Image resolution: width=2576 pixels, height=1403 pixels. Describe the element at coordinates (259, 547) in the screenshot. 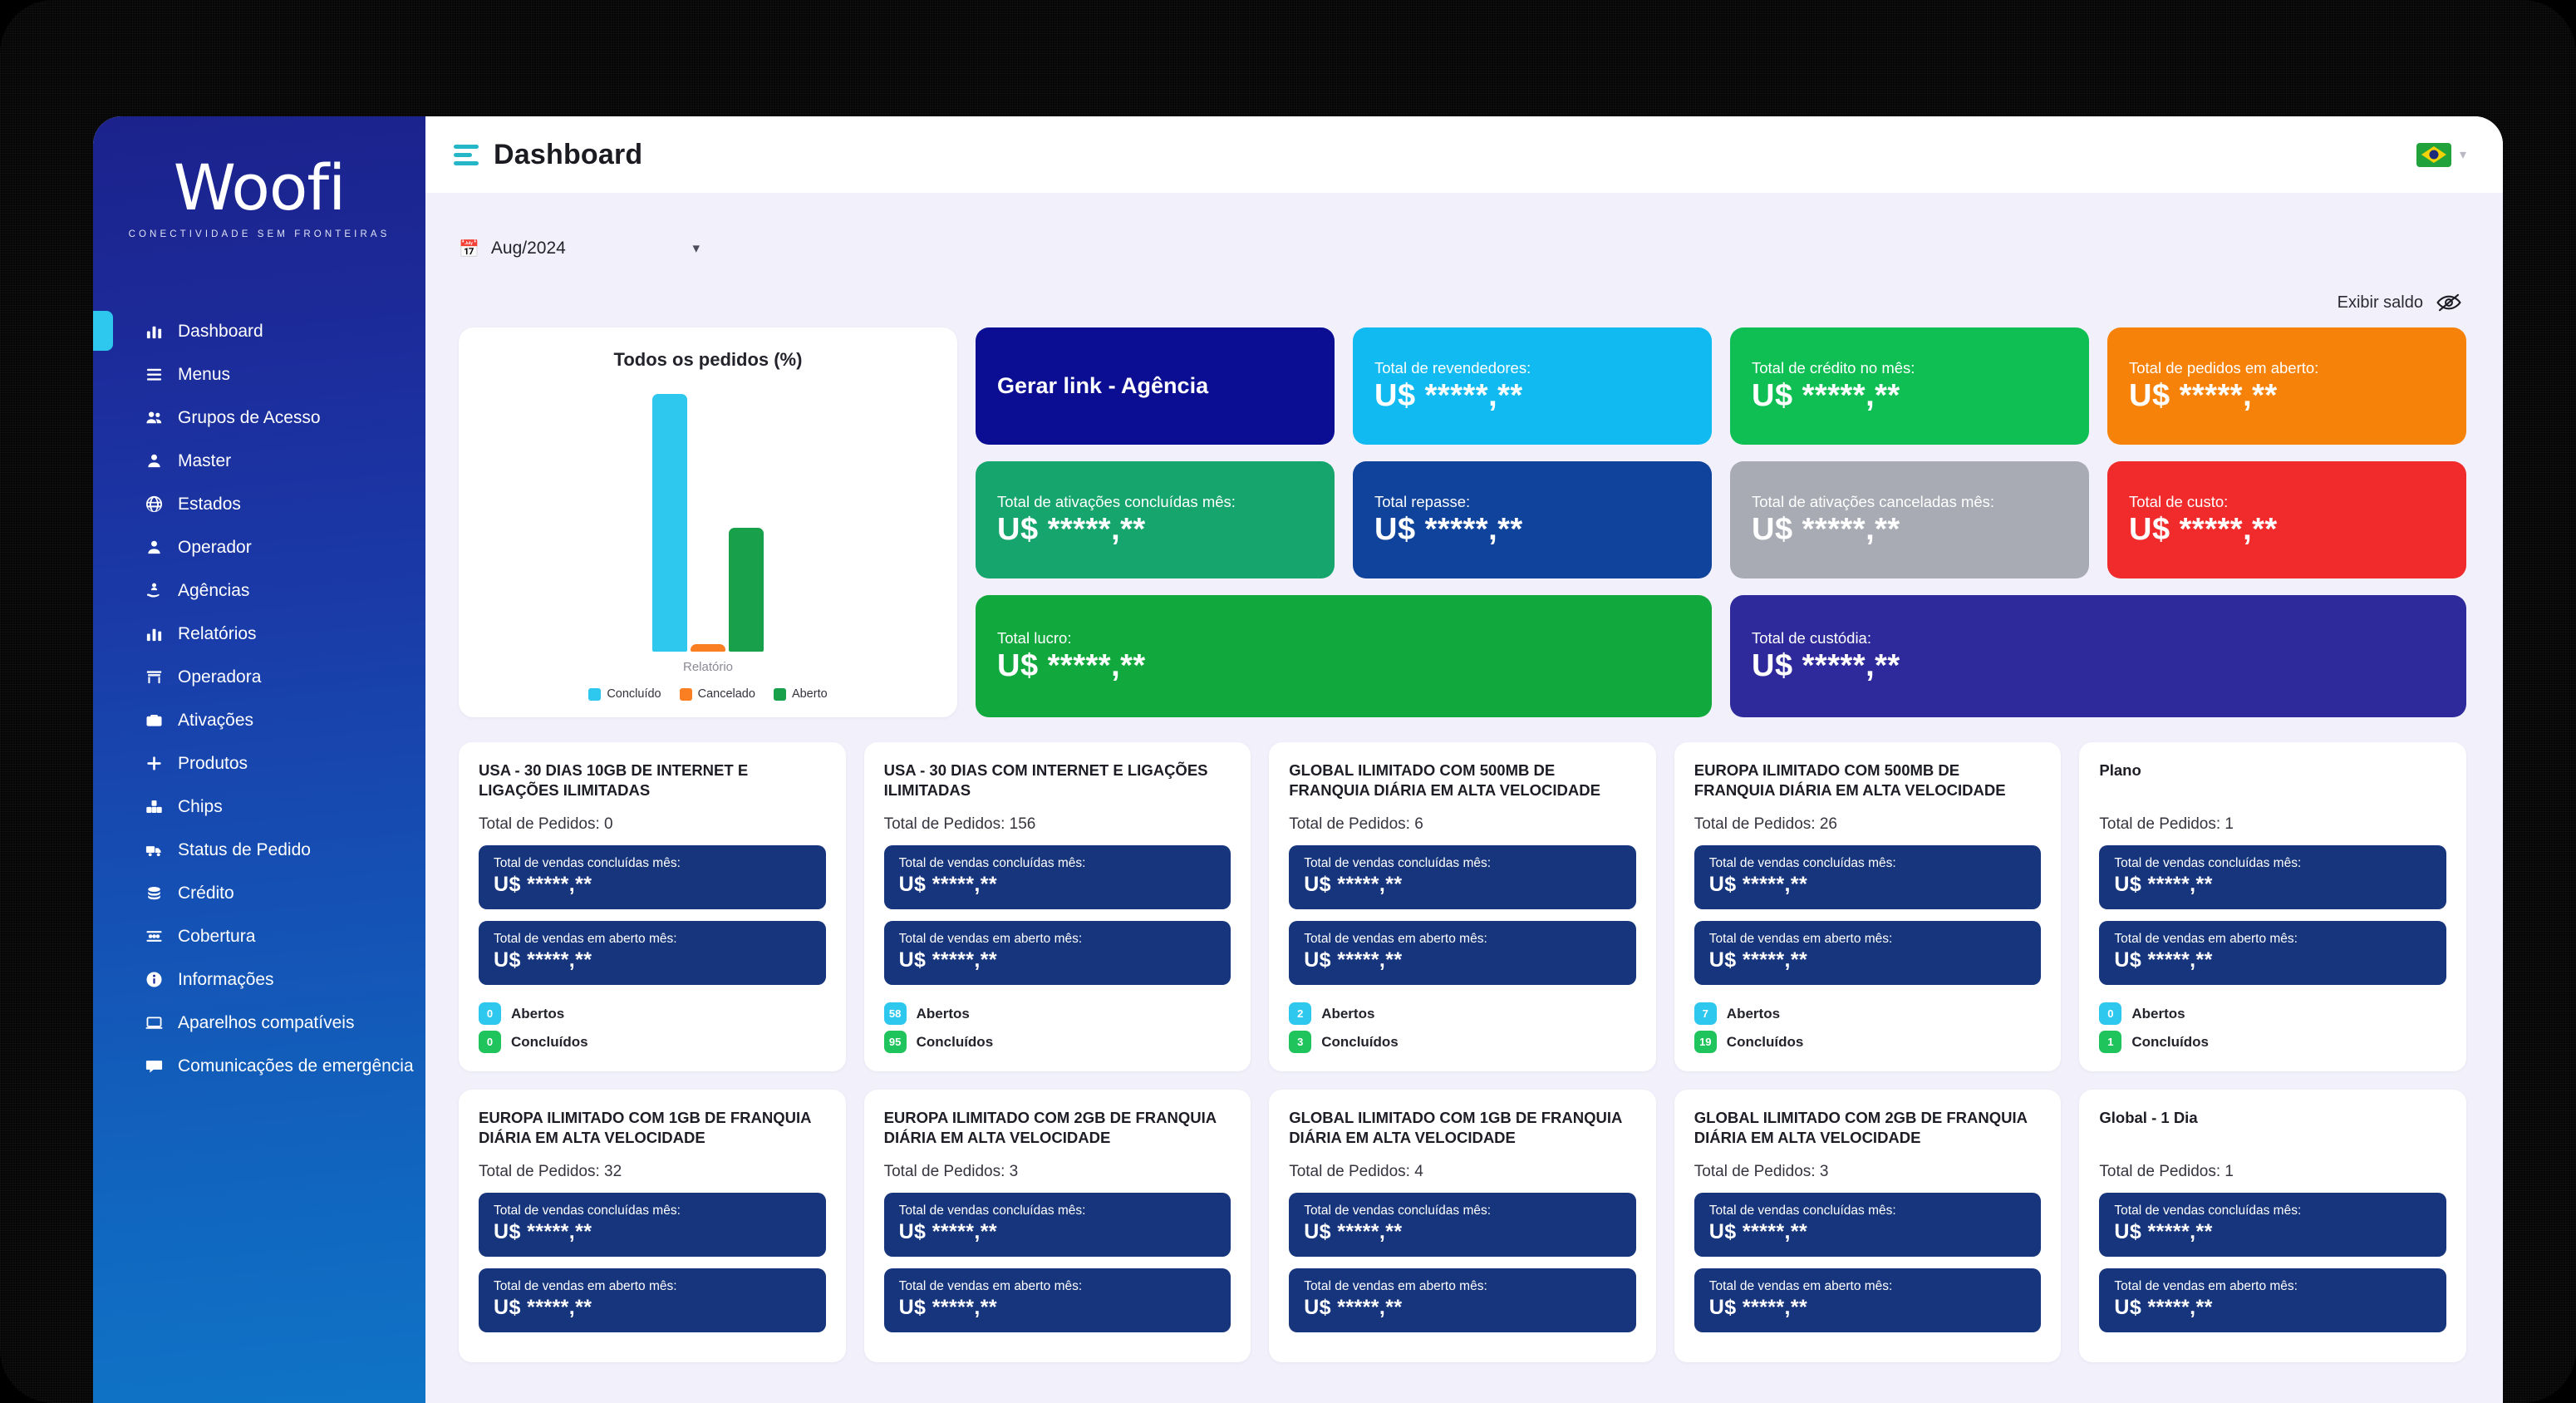

I see `sidebar-item-operador: Operador` at that location.